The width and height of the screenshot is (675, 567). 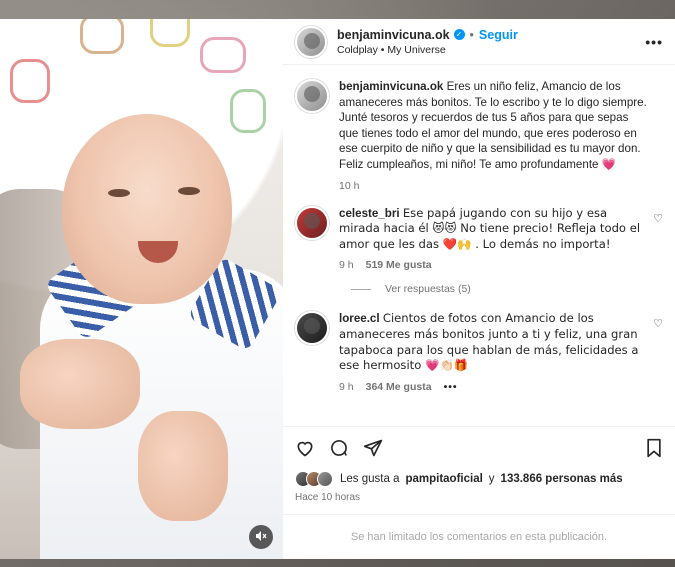 I want to click on likes-prefix: Les gusta a, so click(x=370, y=479).